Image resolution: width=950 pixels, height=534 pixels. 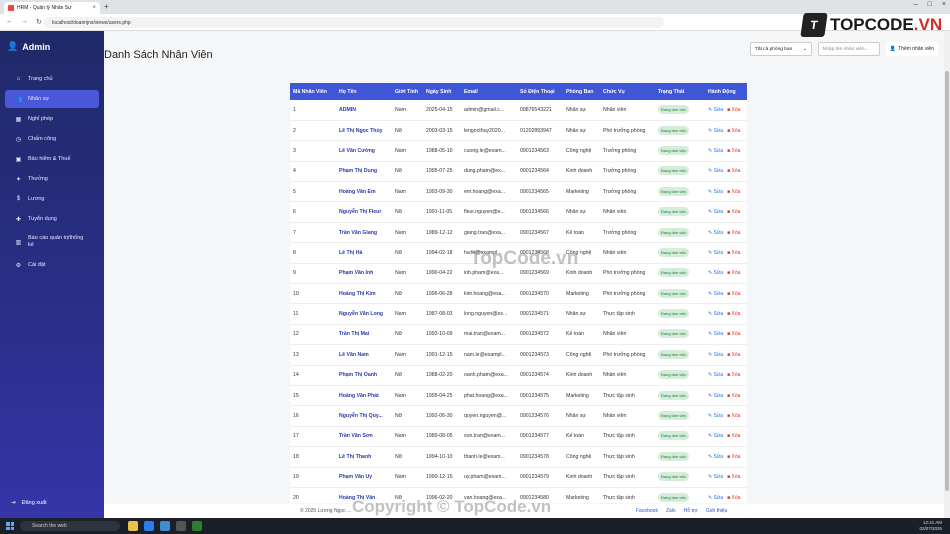 I want to click on cell-name: Lê Thị Ngọc Thủy, so click(x=364, y=130).